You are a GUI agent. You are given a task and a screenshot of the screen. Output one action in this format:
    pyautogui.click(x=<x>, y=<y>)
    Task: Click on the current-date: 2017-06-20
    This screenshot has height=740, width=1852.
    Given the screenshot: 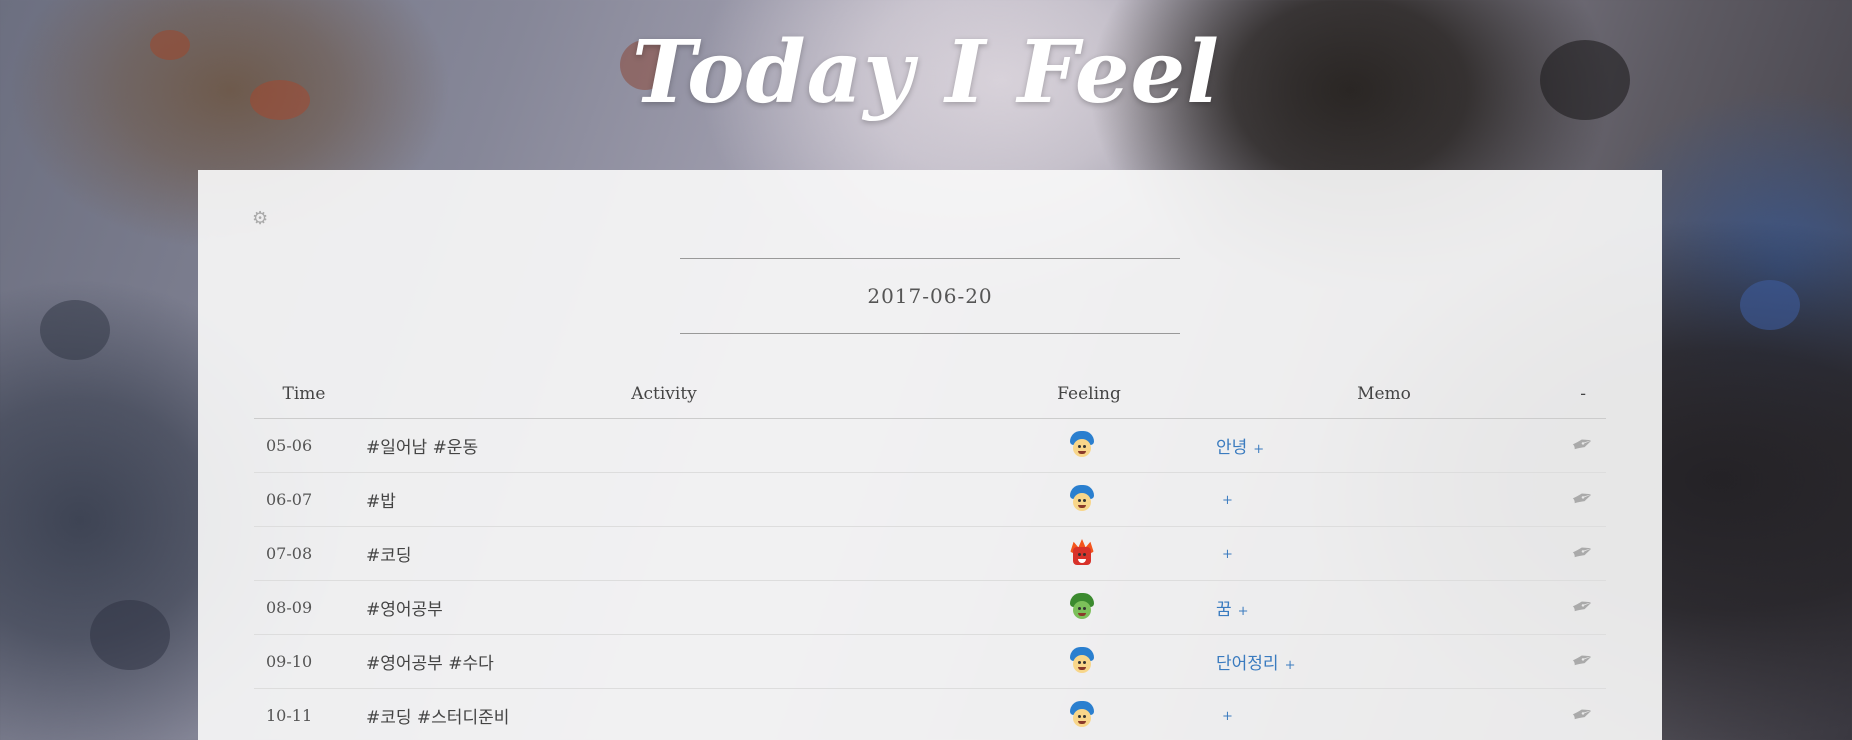 What is the action you would take?
    pyautogui.click(x=930, y=296)
    